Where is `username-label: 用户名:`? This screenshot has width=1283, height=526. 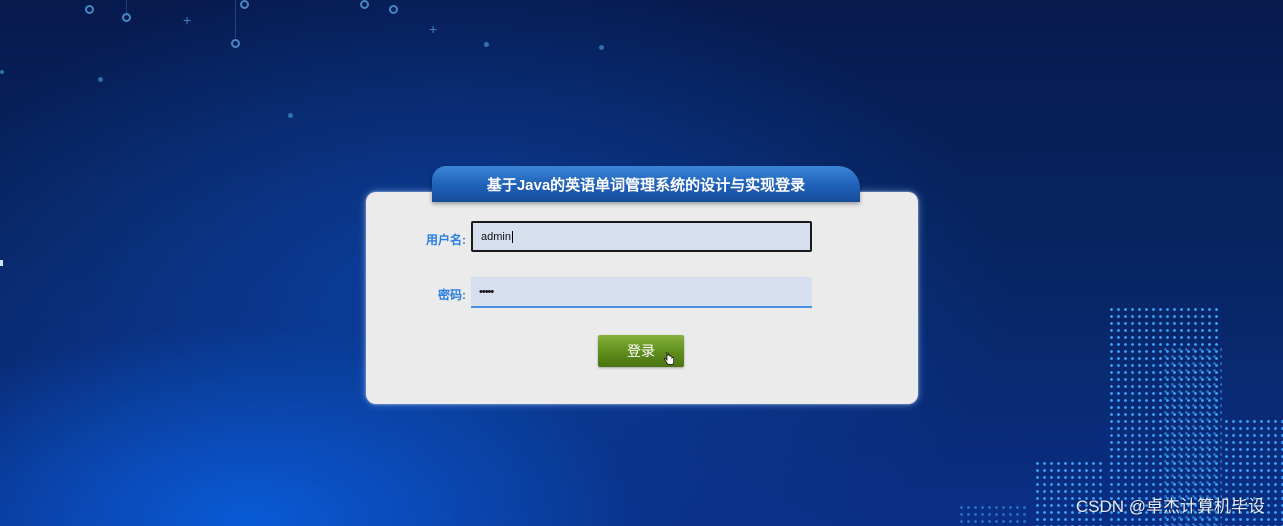 username-label: 用户名: is located at coordinates (446, 240).